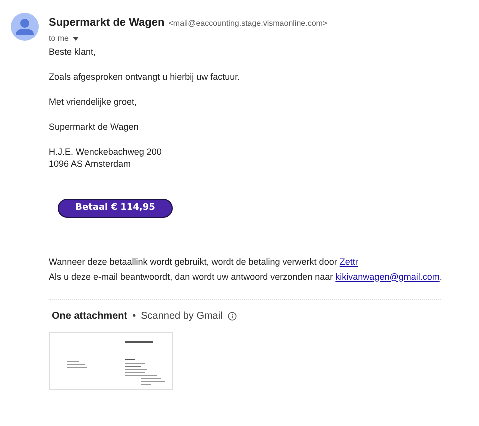  I want to click on avatar-icon, so click(25, 27).